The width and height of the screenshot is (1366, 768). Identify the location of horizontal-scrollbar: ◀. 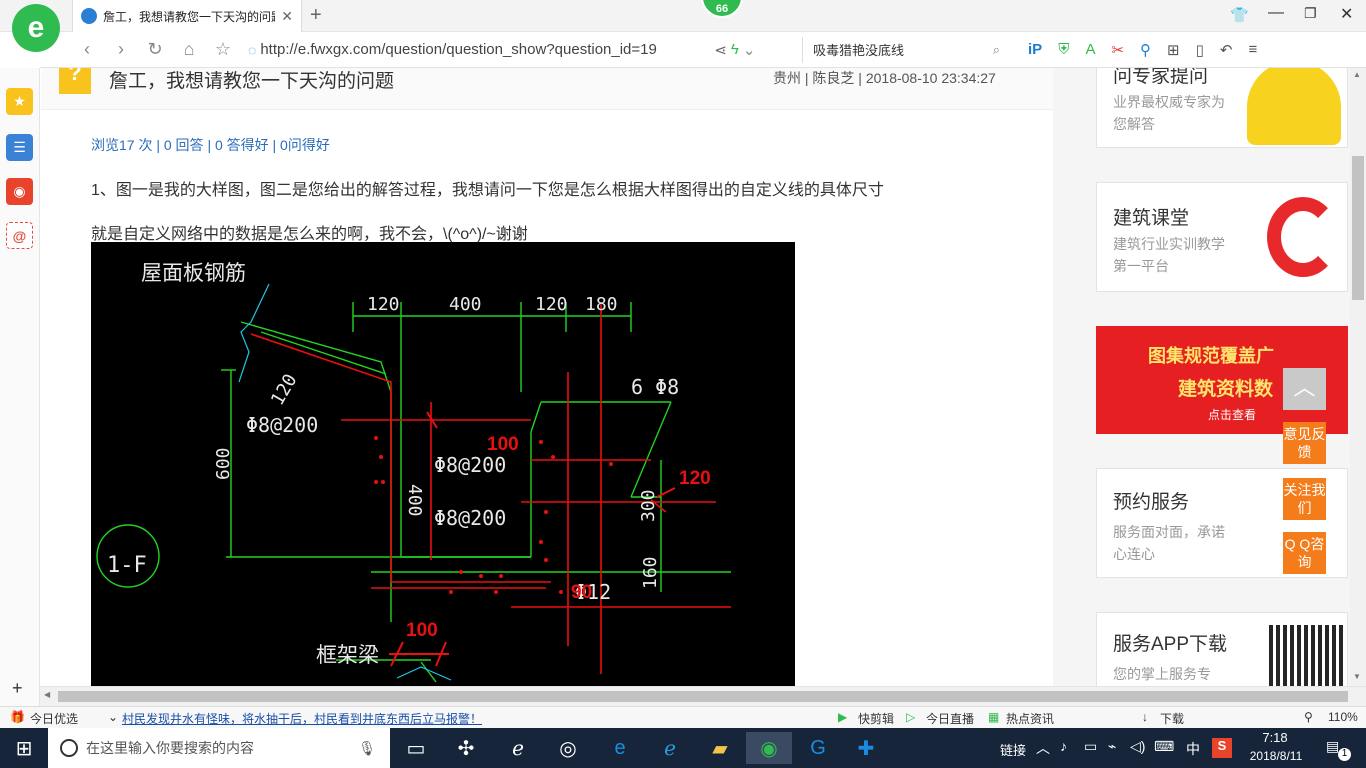
(703, 696).